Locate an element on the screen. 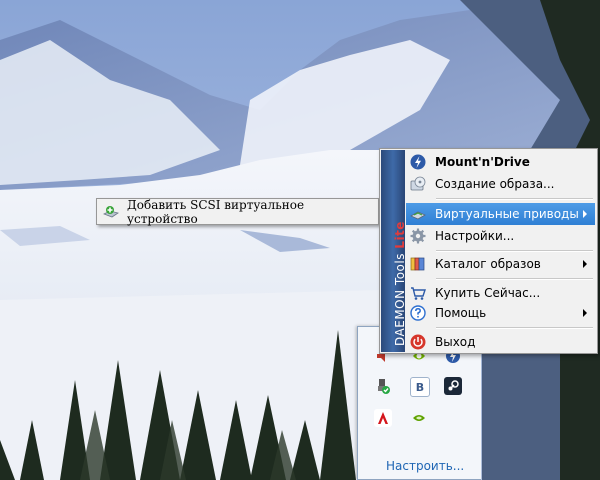 The width and height of the screenshot is (600, 480). lightning-icon is located at coordinates (418, 162).